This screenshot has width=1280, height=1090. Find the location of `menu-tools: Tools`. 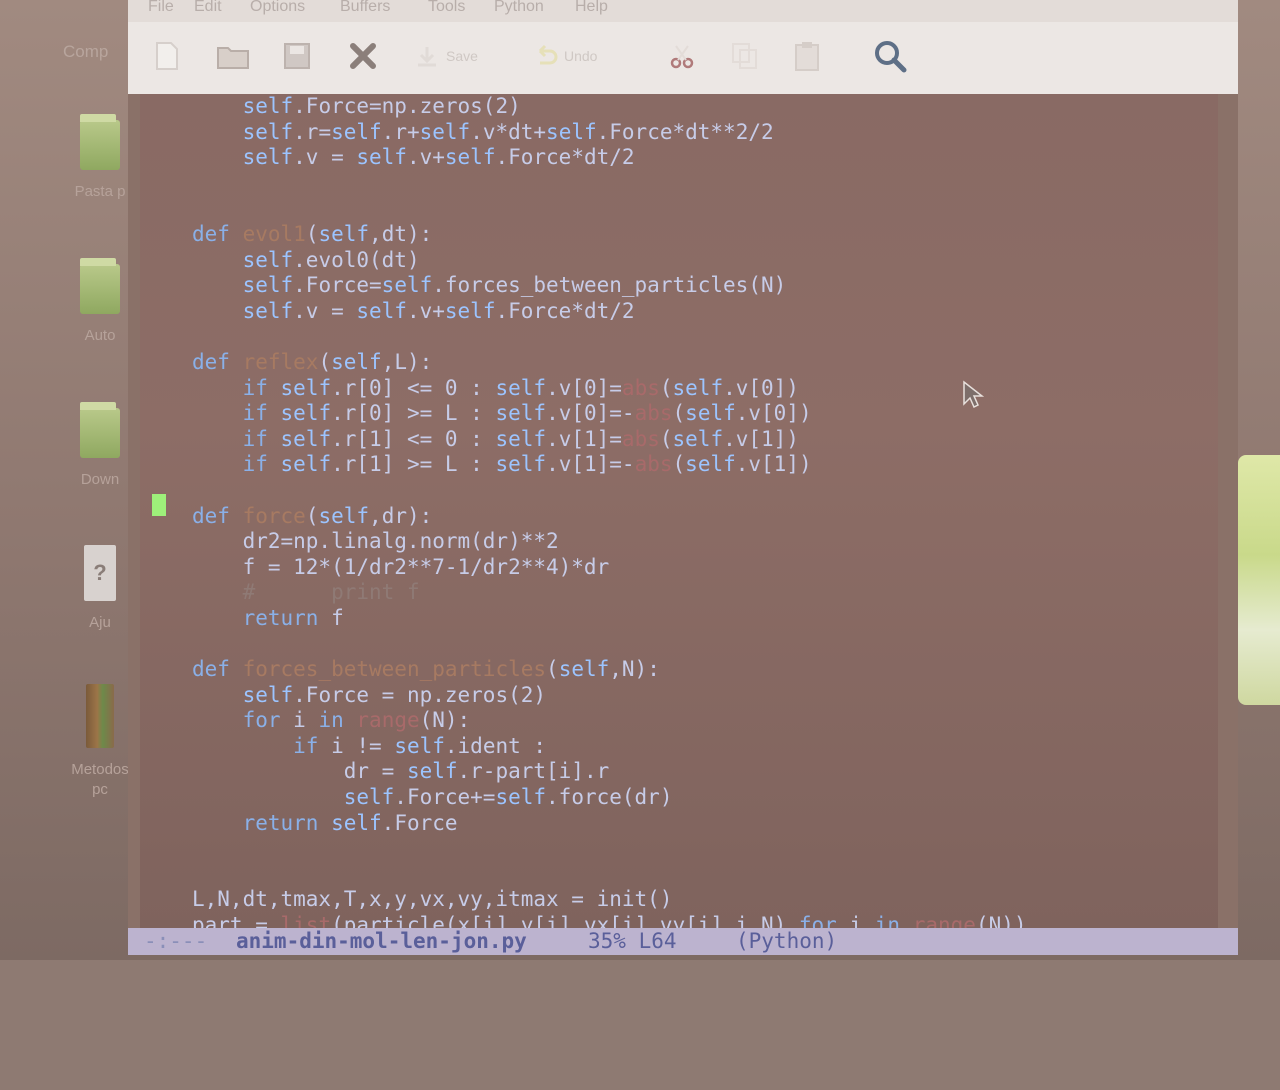

menu-tools: Tools is located at coordinates (446, 11).